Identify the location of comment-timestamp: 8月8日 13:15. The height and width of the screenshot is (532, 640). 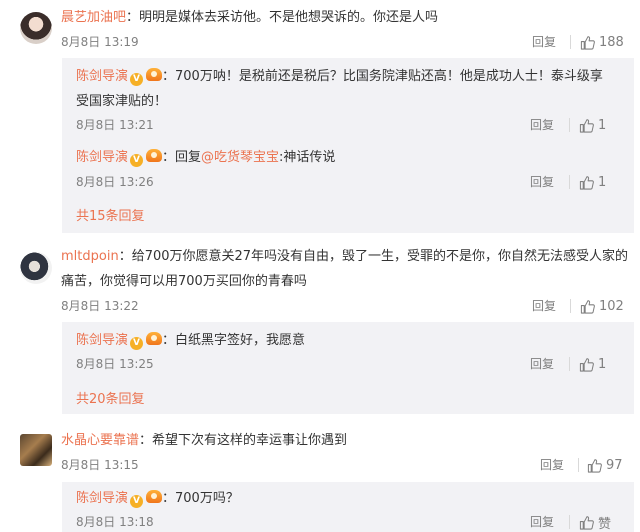
(100, 465).